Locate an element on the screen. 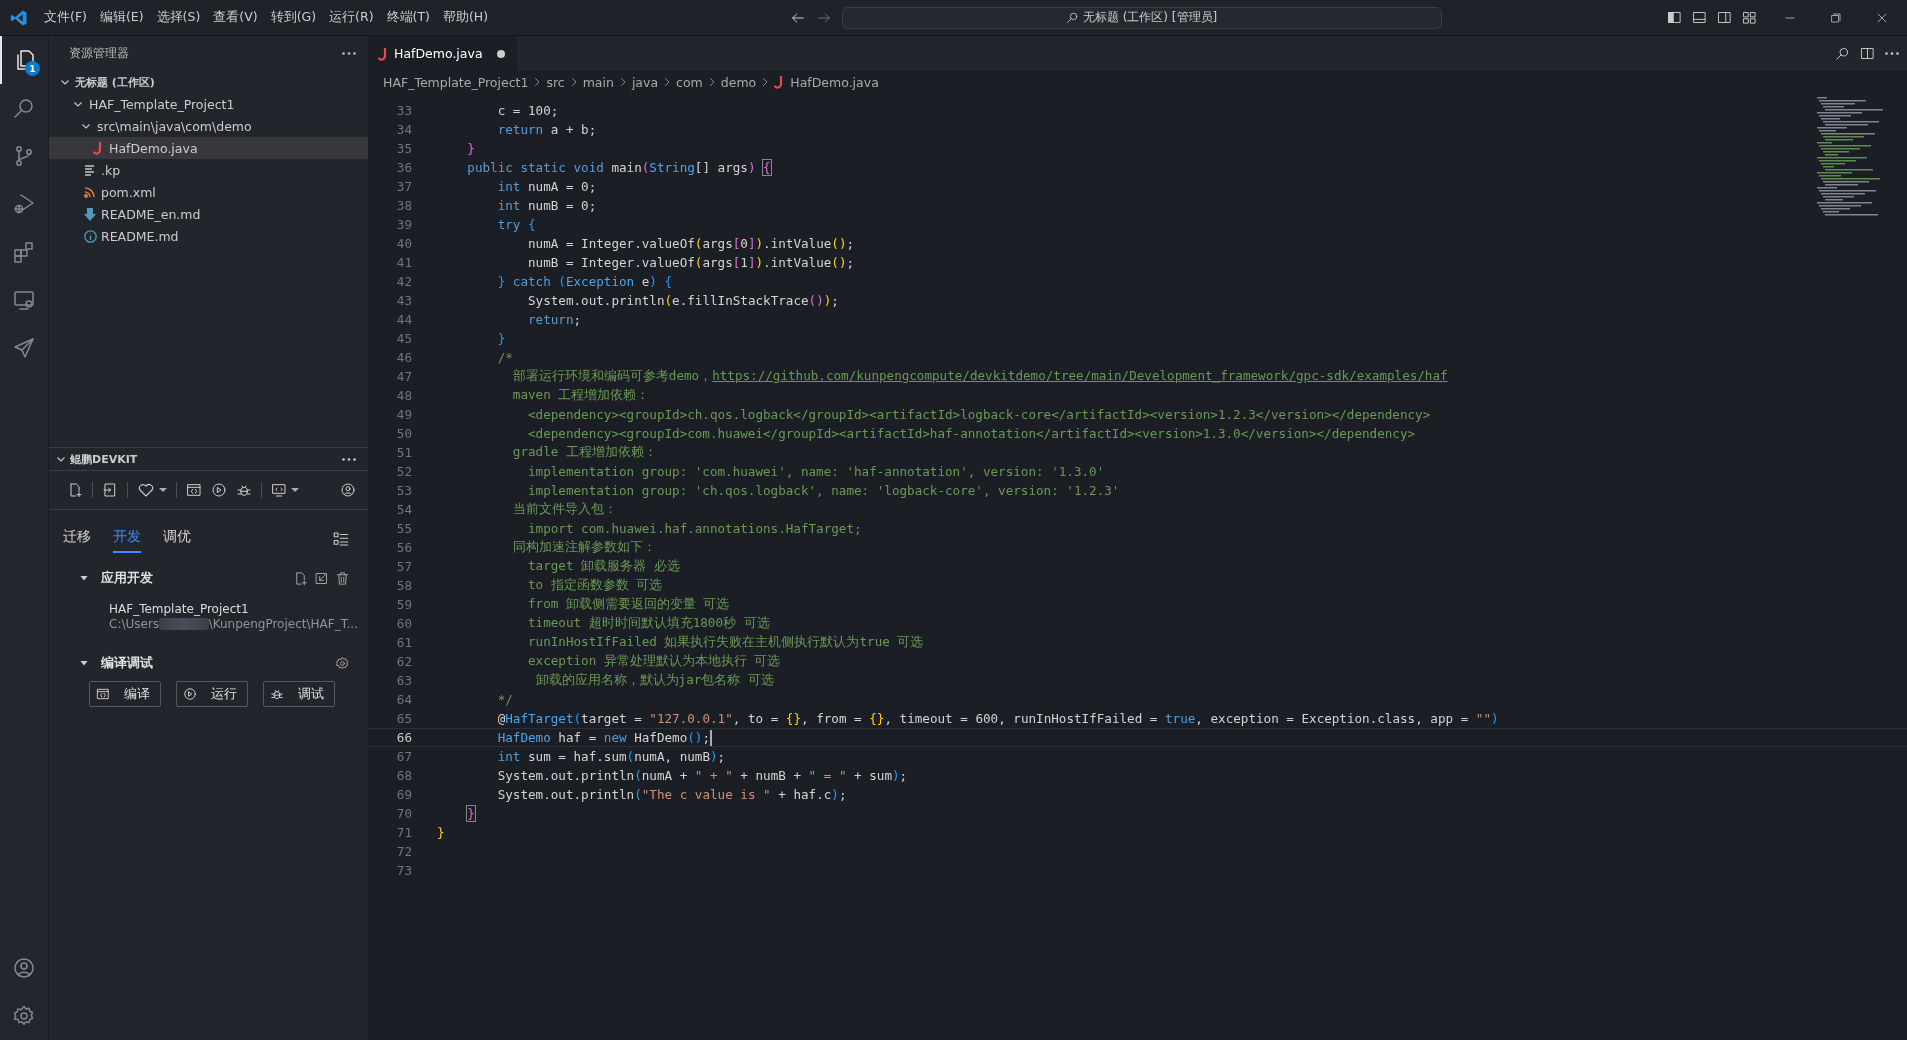 This screenshot has height=1040, width=1907. info-file-icon is located at coordinates (90, 236).